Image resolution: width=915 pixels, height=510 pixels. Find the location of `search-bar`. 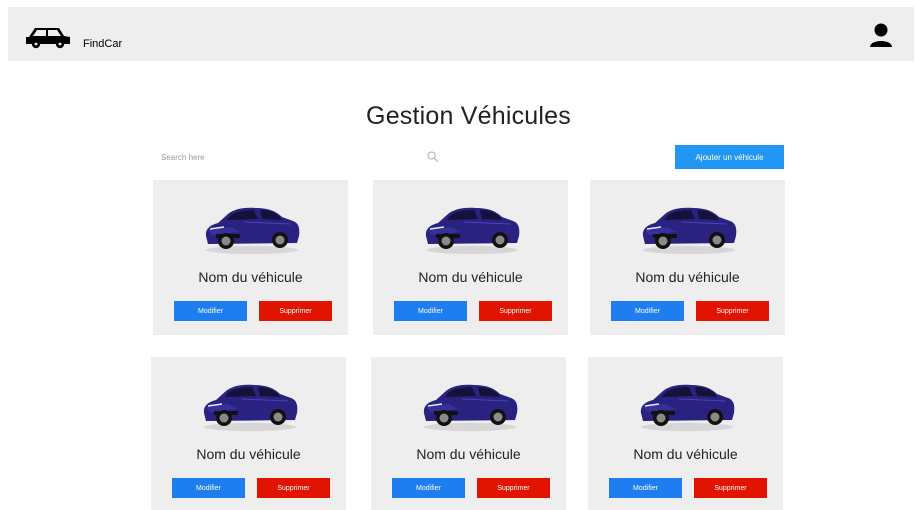

search-bar is located at coordinates (301, 157).